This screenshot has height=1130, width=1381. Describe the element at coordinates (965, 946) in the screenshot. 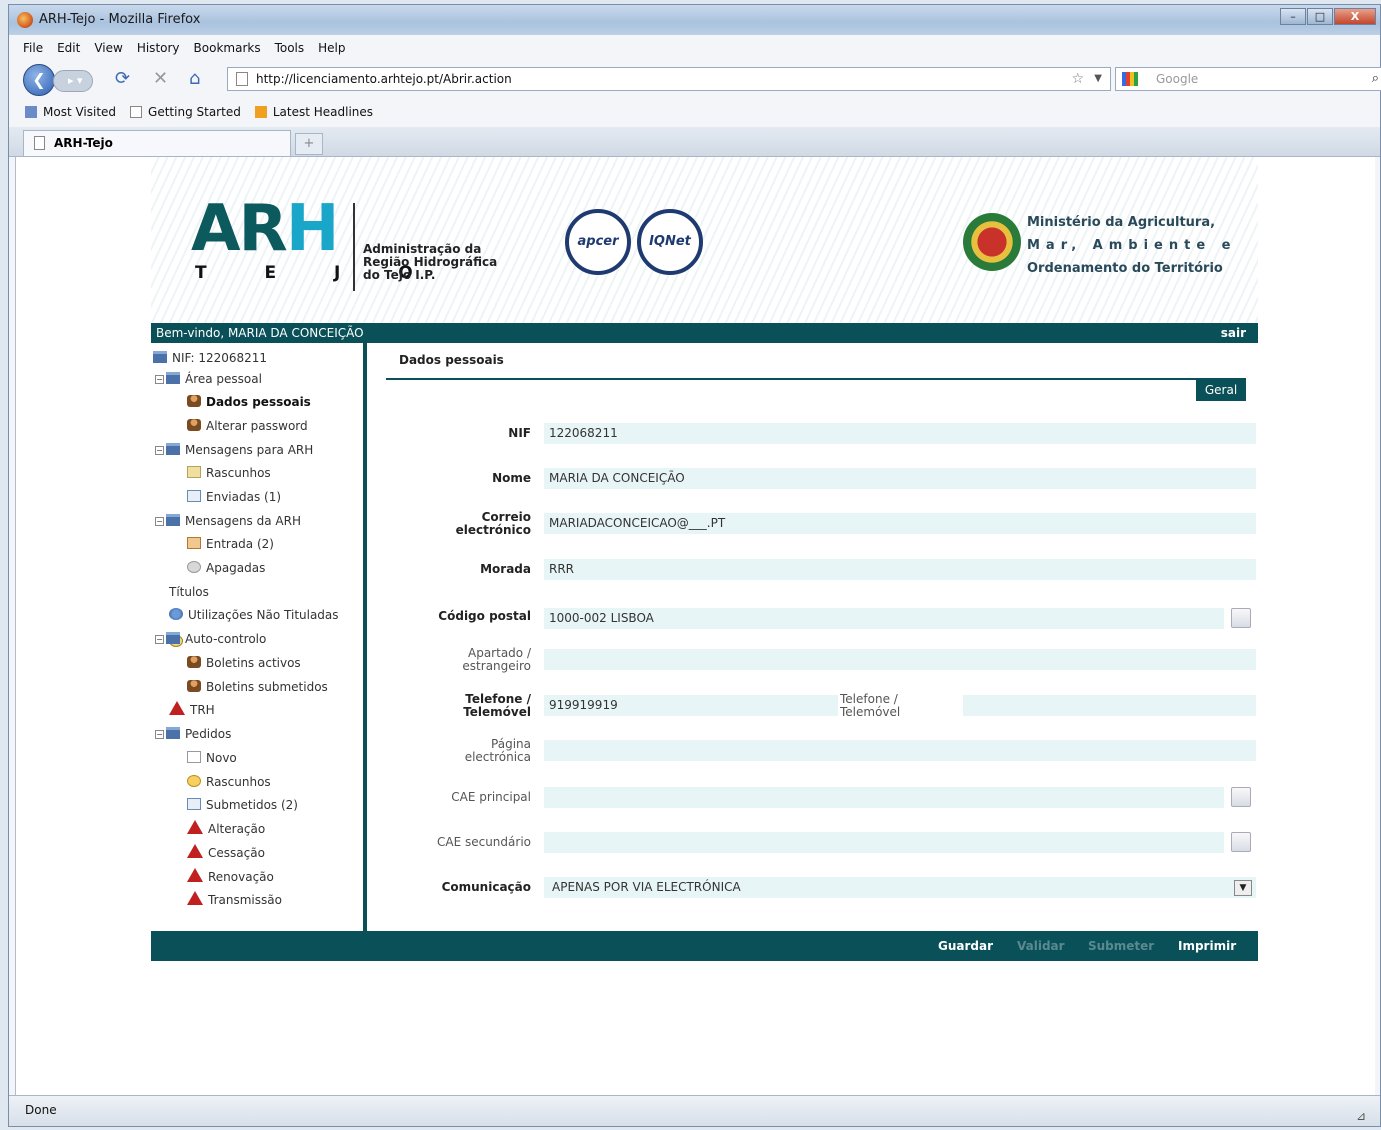

I see `guardar-button: Guardar` at that location.